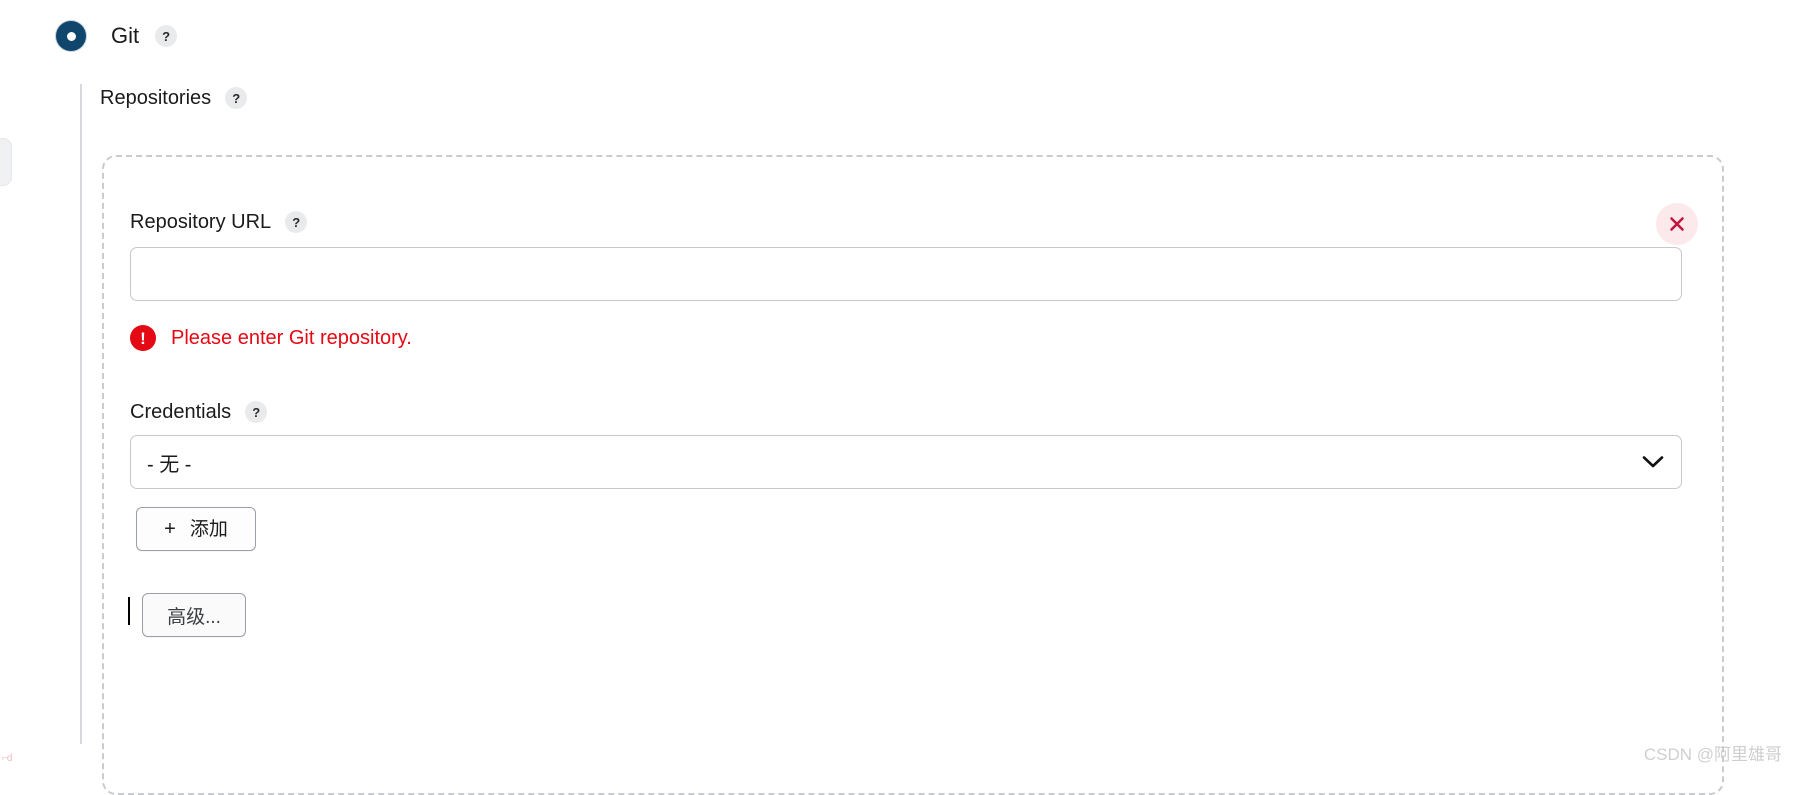  I want to click on remove-repository-button, so click(1677, 224).